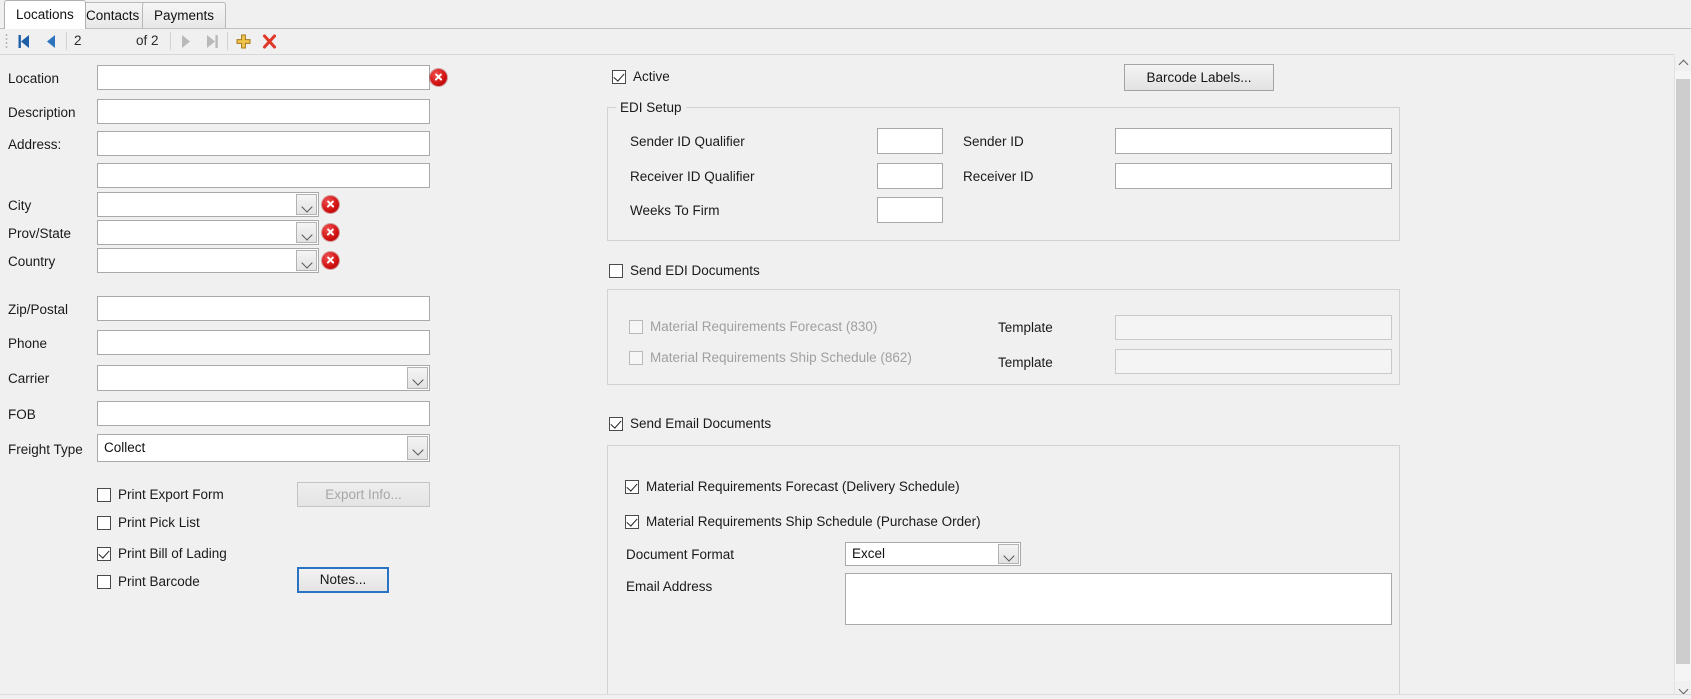 This screenshot has height=699, width=1691. I want to click on next-record-button, so click(185, 41).